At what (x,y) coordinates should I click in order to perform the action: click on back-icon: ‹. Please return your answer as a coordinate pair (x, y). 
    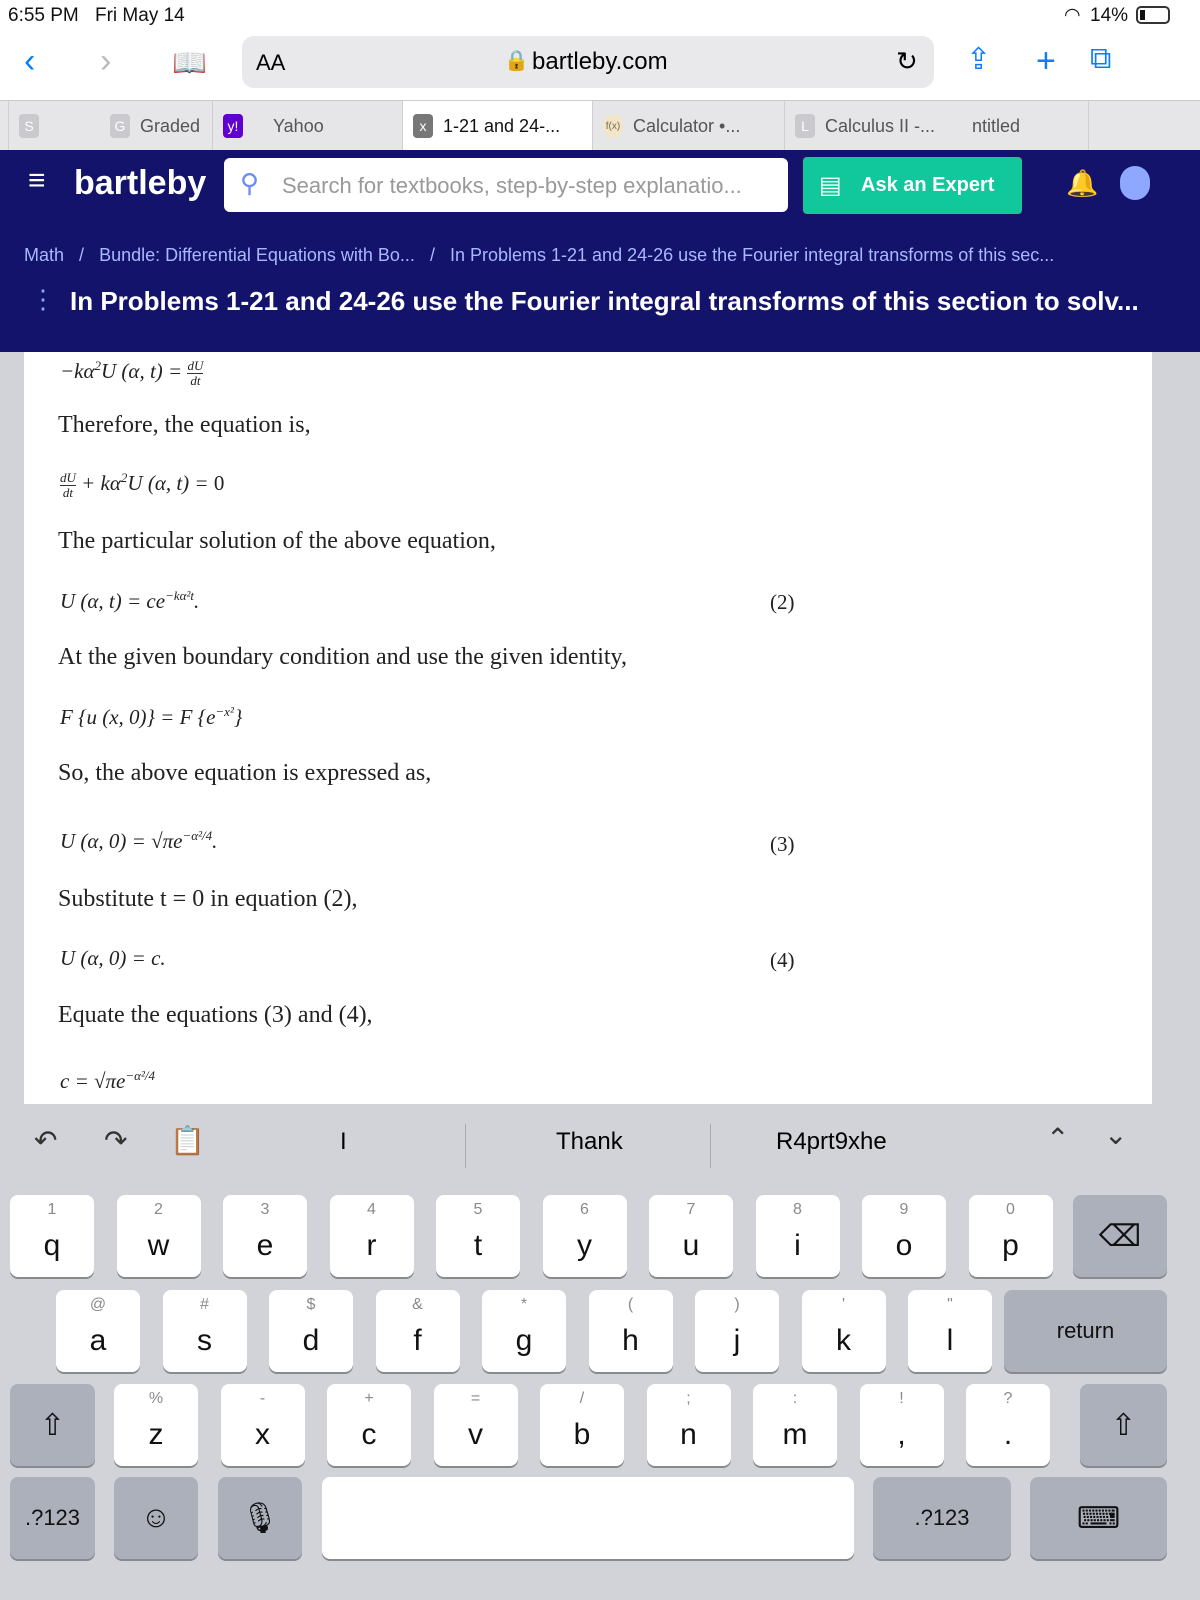
    Looking at the image, I should click on (29, 61).